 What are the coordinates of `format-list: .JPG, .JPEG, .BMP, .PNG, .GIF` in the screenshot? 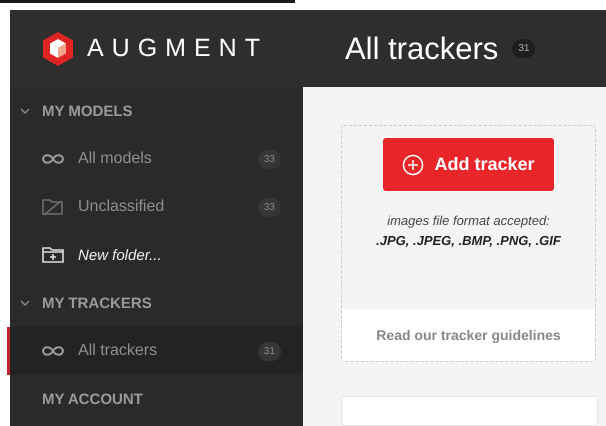 It's located at (468, 240).